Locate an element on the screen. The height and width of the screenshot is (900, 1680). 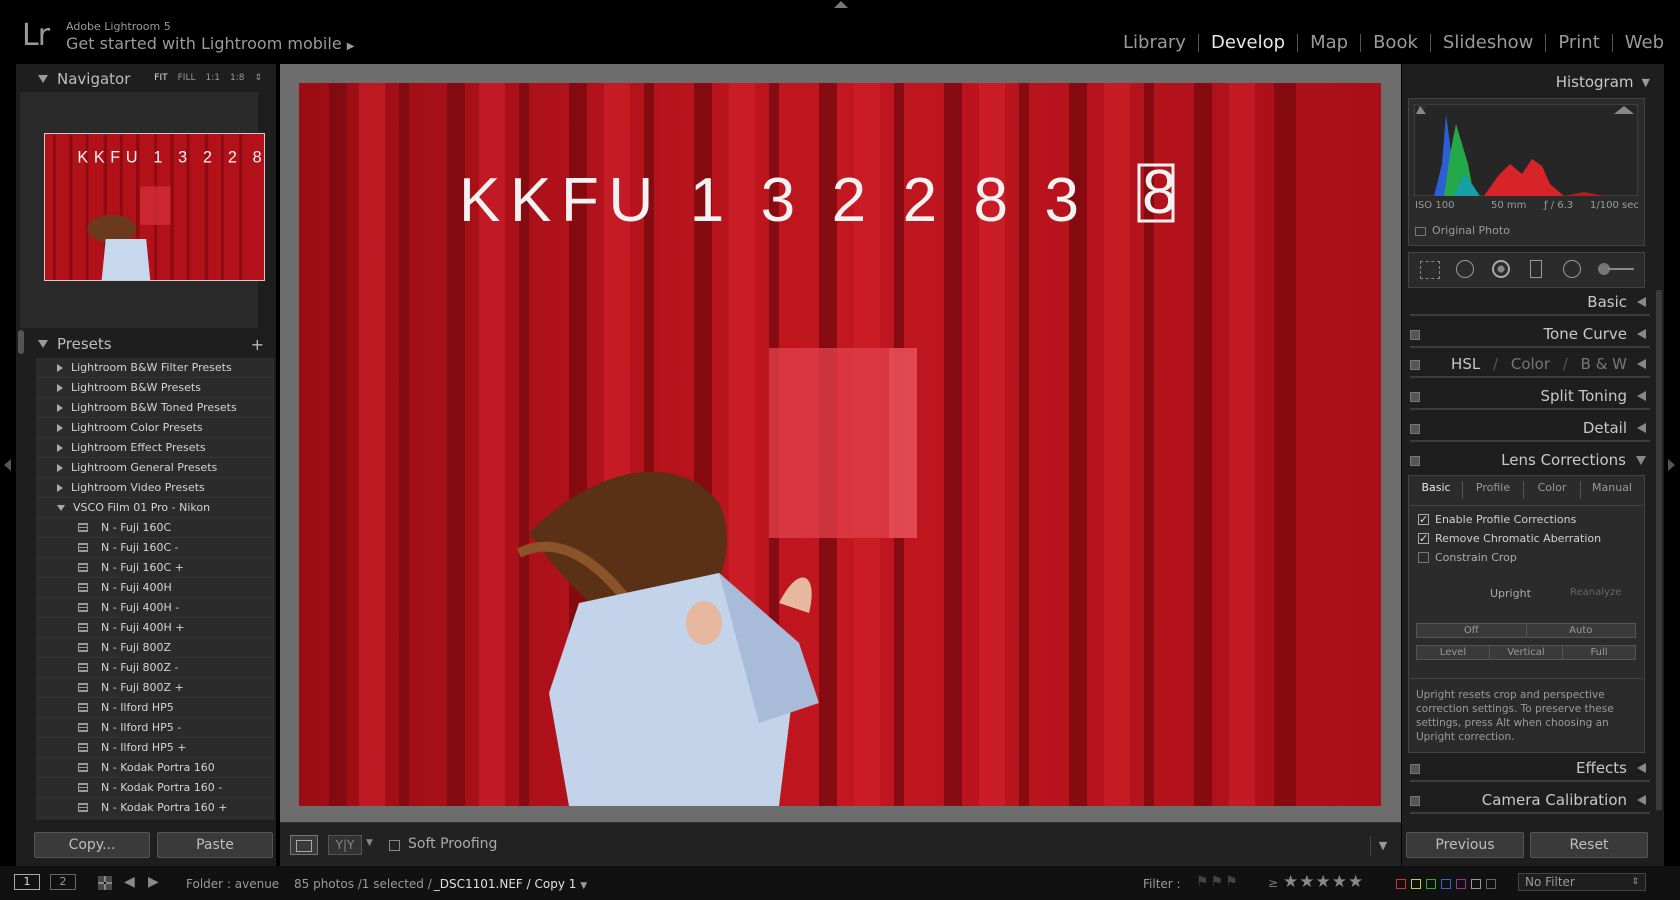
lightroom-mobile-link: Get started with Lightroom mobile ▶ is located at coordinates (210, 43).